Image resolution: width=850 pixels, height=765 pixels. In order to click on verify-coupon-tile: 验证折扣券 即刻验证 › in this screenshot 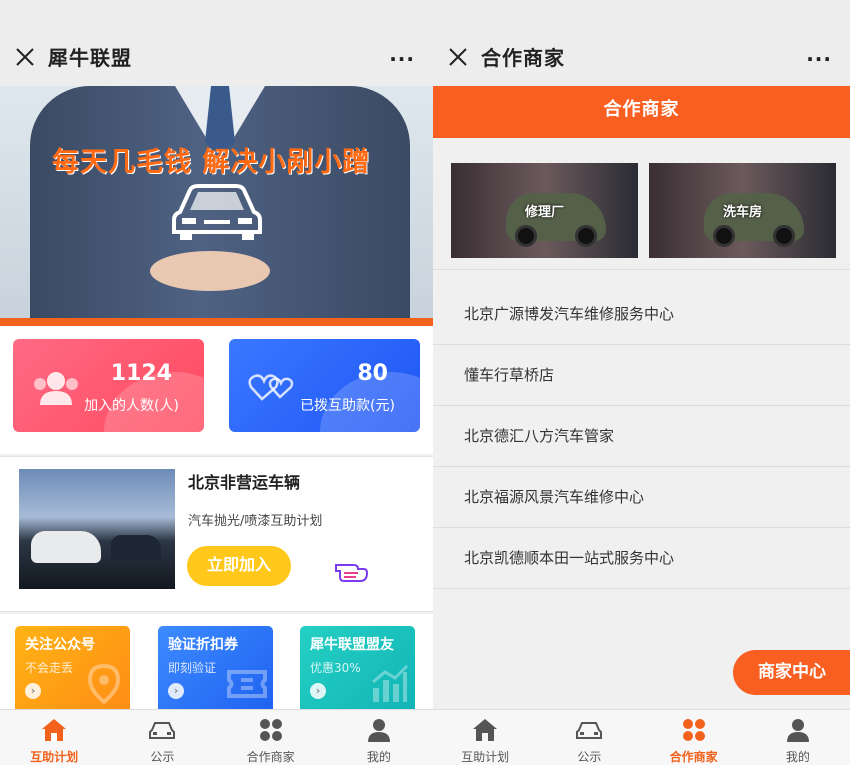, I will do `click(215, 668)`.